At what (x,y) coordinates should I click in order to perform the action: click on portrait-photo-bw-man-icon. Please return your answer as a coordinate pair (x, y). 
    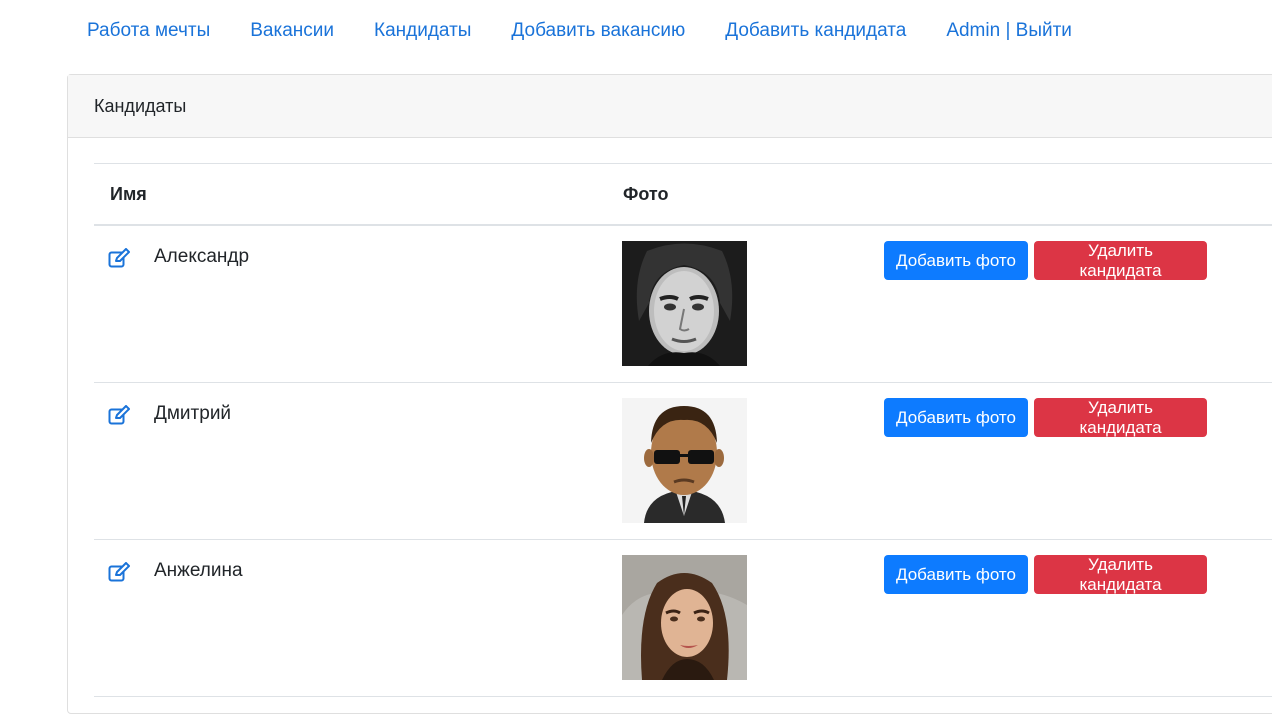
    Looking at the image, I should click on (684, 303).